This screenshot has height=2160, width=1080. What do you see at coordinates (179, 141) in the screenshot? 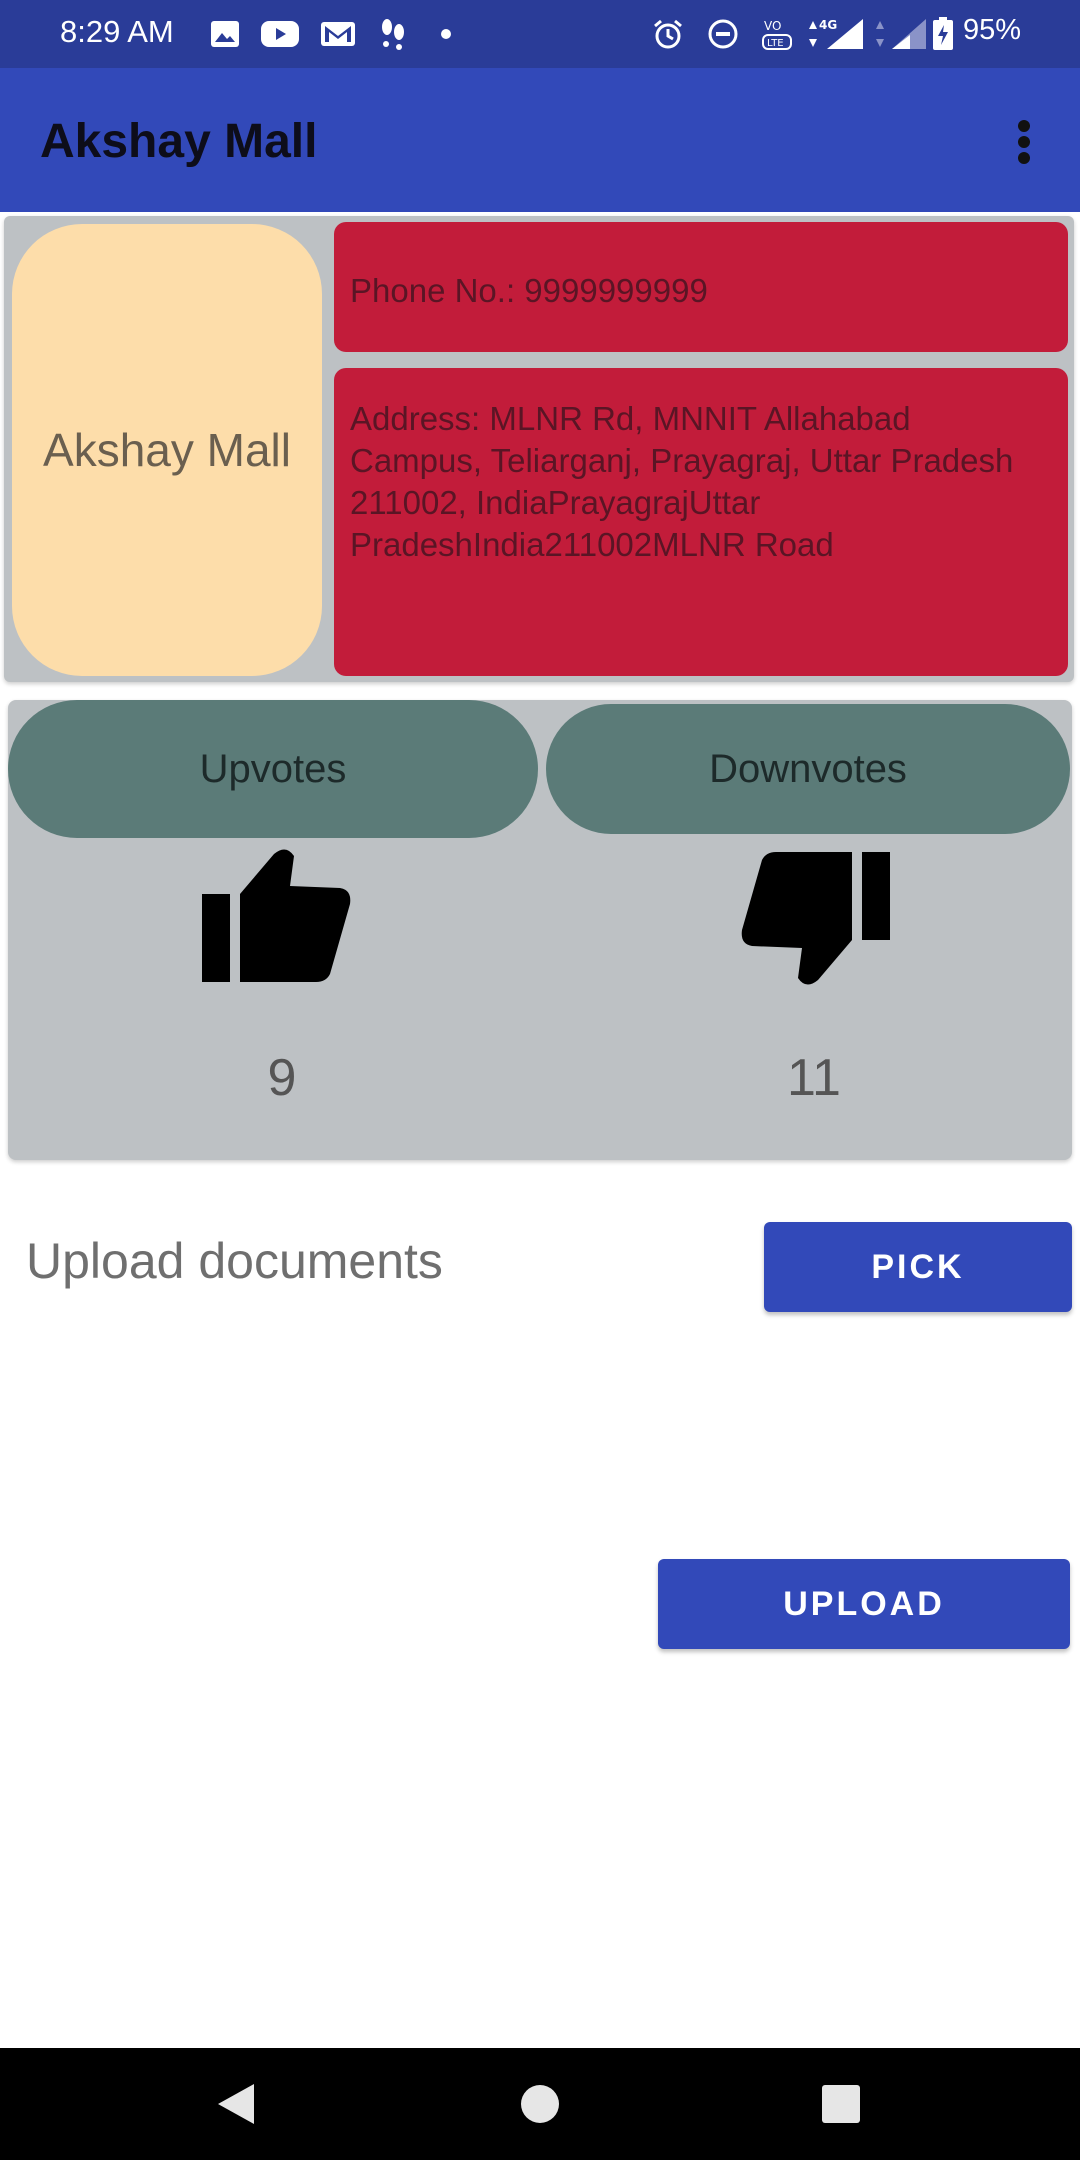
I see `app-title: Akshay Mall` at bounding box center [179, 141].